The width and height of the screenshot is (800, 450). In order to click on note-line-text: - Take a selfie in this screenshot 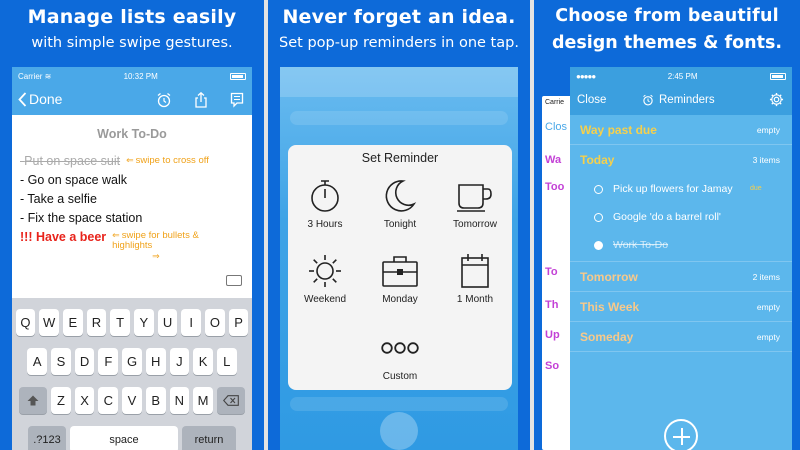, I will do `click(58, 198)`.